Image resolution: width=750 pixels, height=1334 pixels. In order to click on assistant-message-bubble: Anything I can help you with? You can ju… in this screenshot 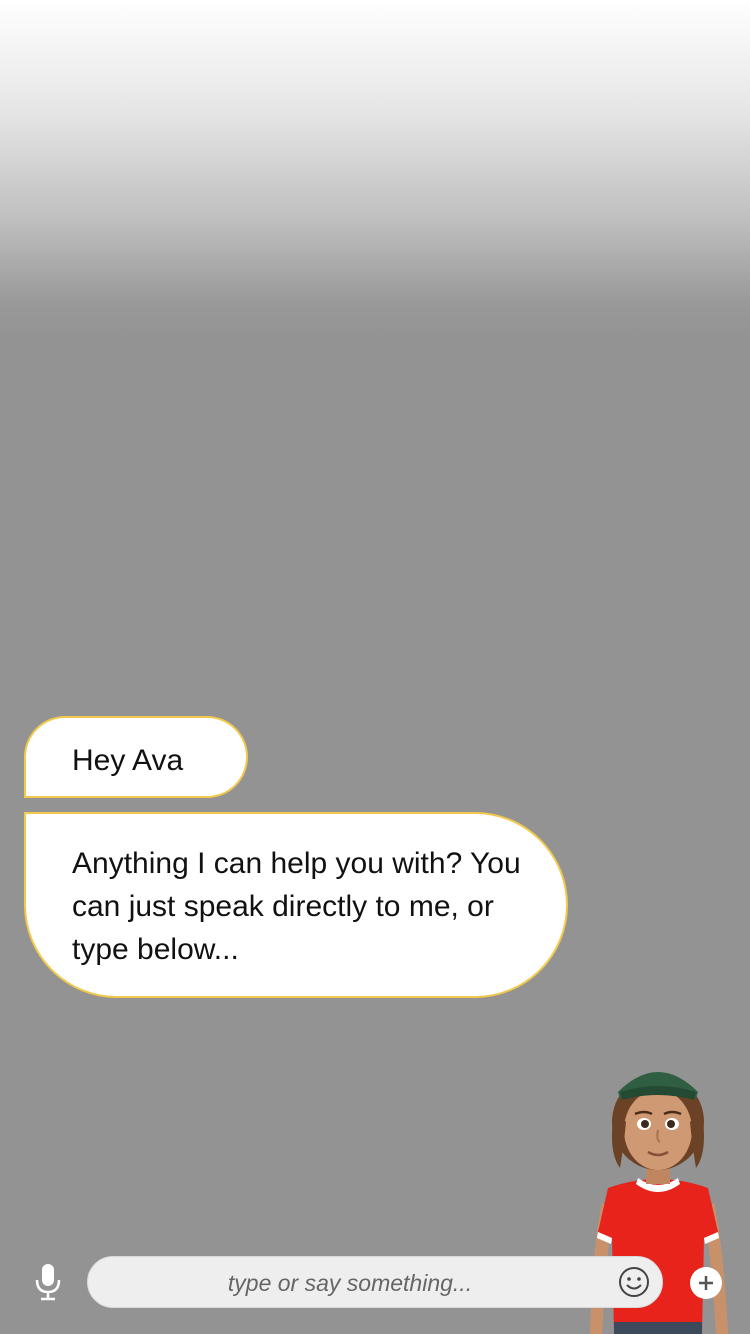, I will do `click(296, 905)`.